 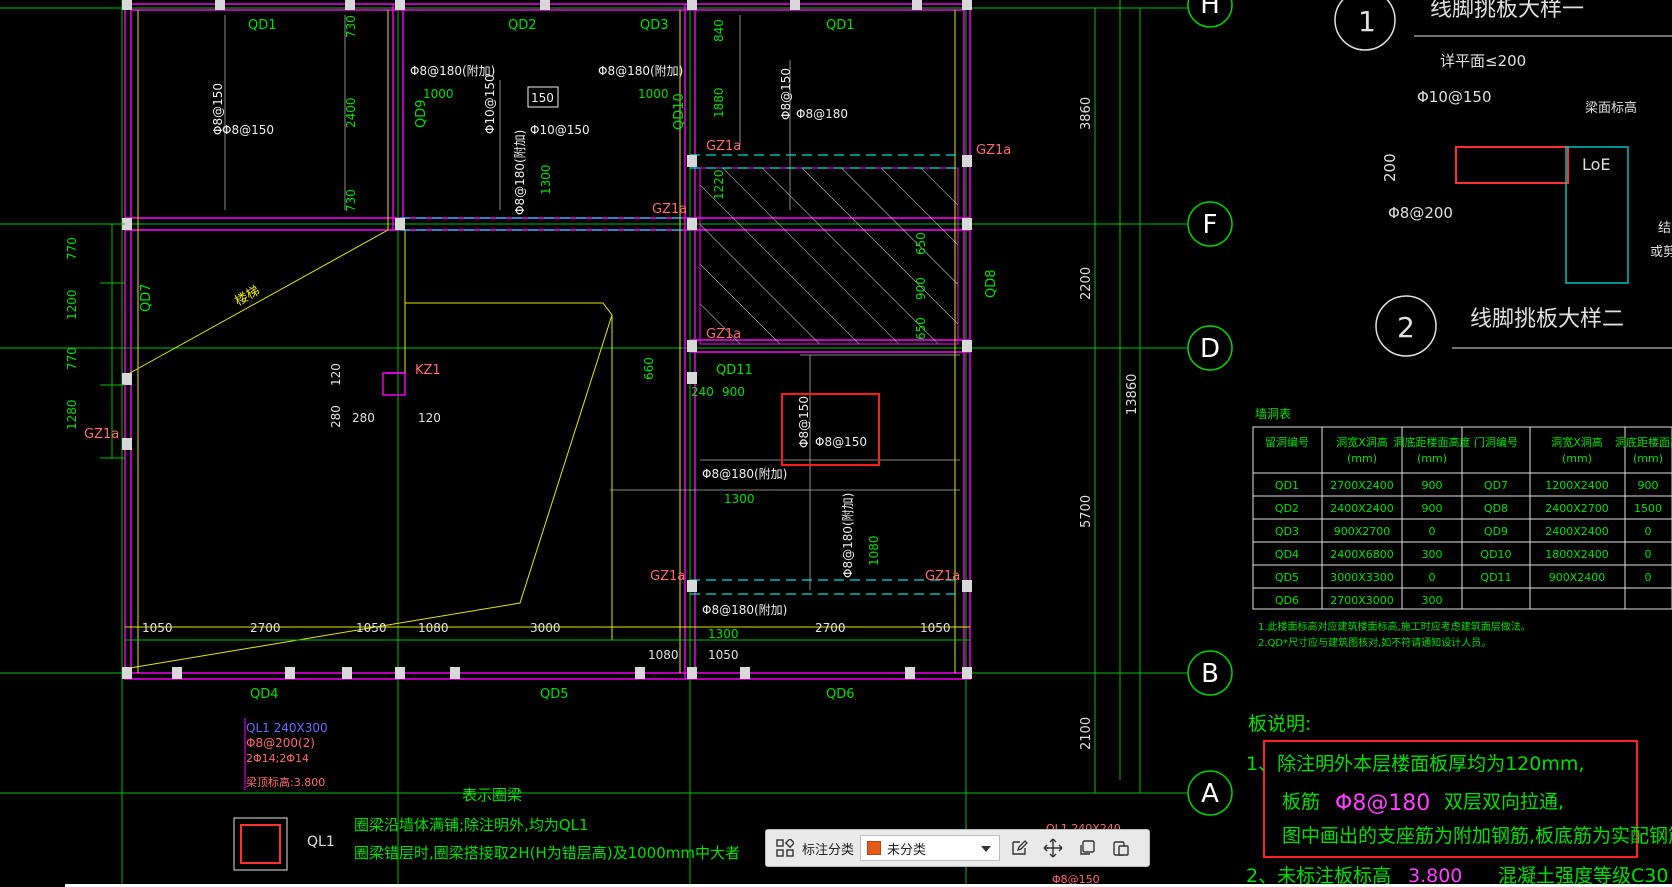 I want to click on table-cell: QD10, so click(x=1495, y=554).